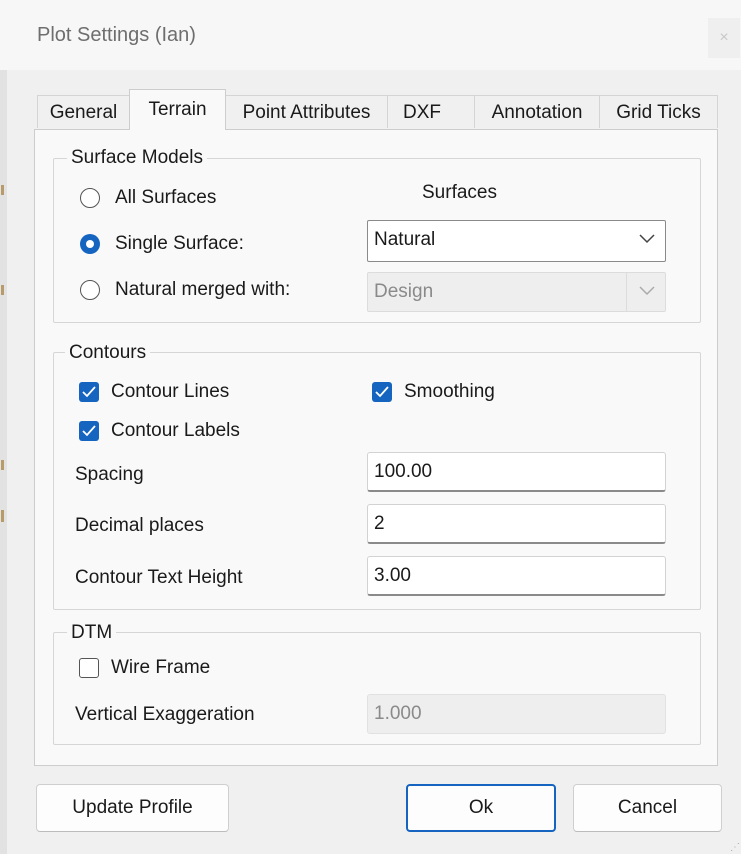 This screenshot has height=854, width=741. I want to click on tab-point-attributes: Point Attributes, so click(306, 111).